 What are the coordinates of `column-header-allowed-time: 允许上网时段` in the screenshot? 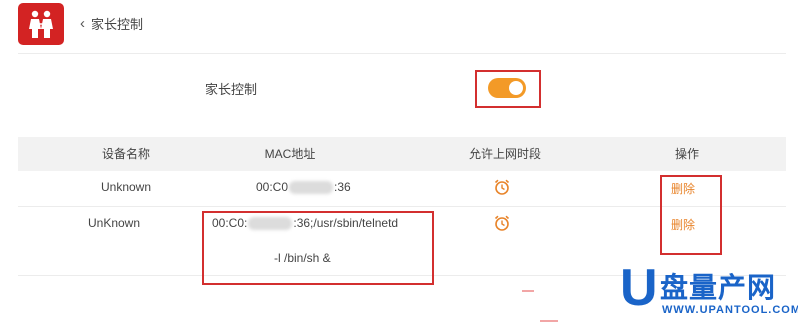 It's located at (504, 154).